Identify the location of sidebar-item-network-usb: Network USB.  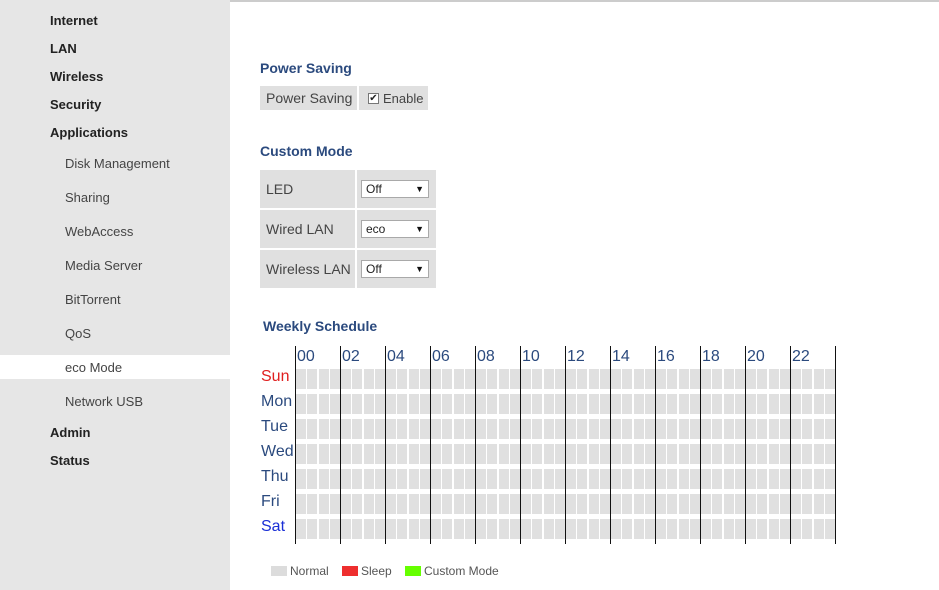
(104, 401).